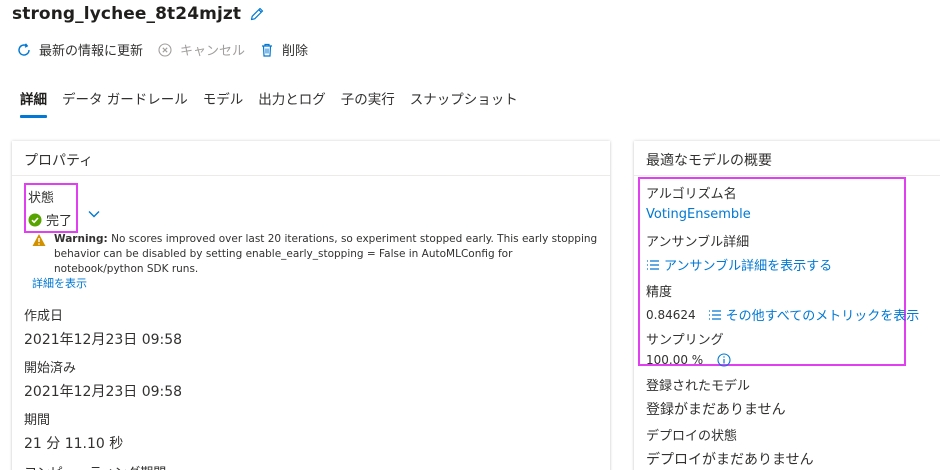 This screenshot has height=470, width=940. Describe the element at coordinates (675, 360) in the screenshot. I see `sampling-value: 100.00 %` at that location.